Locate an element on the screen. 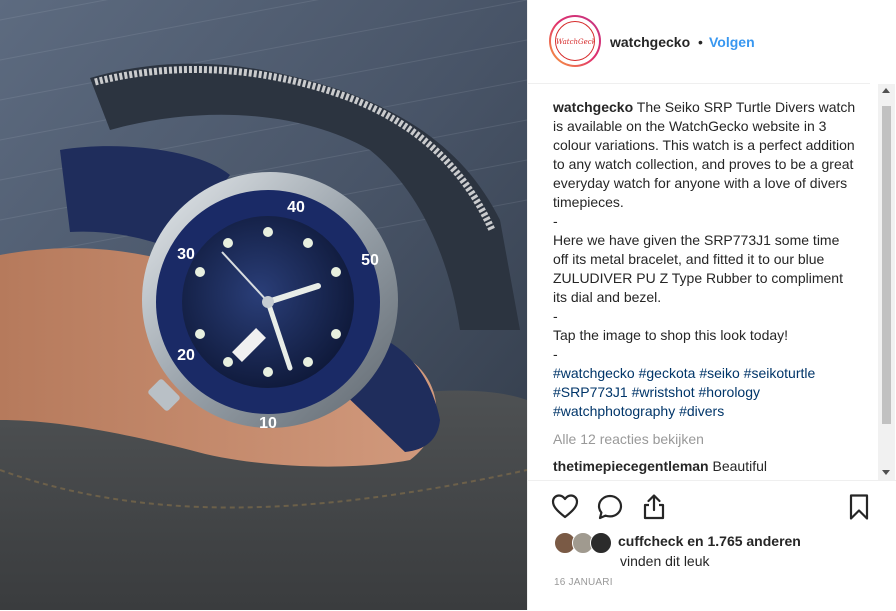 The width and height of the screenshot is (896, 611). comment-text: Beautiful is located at coordinates (739, 466).